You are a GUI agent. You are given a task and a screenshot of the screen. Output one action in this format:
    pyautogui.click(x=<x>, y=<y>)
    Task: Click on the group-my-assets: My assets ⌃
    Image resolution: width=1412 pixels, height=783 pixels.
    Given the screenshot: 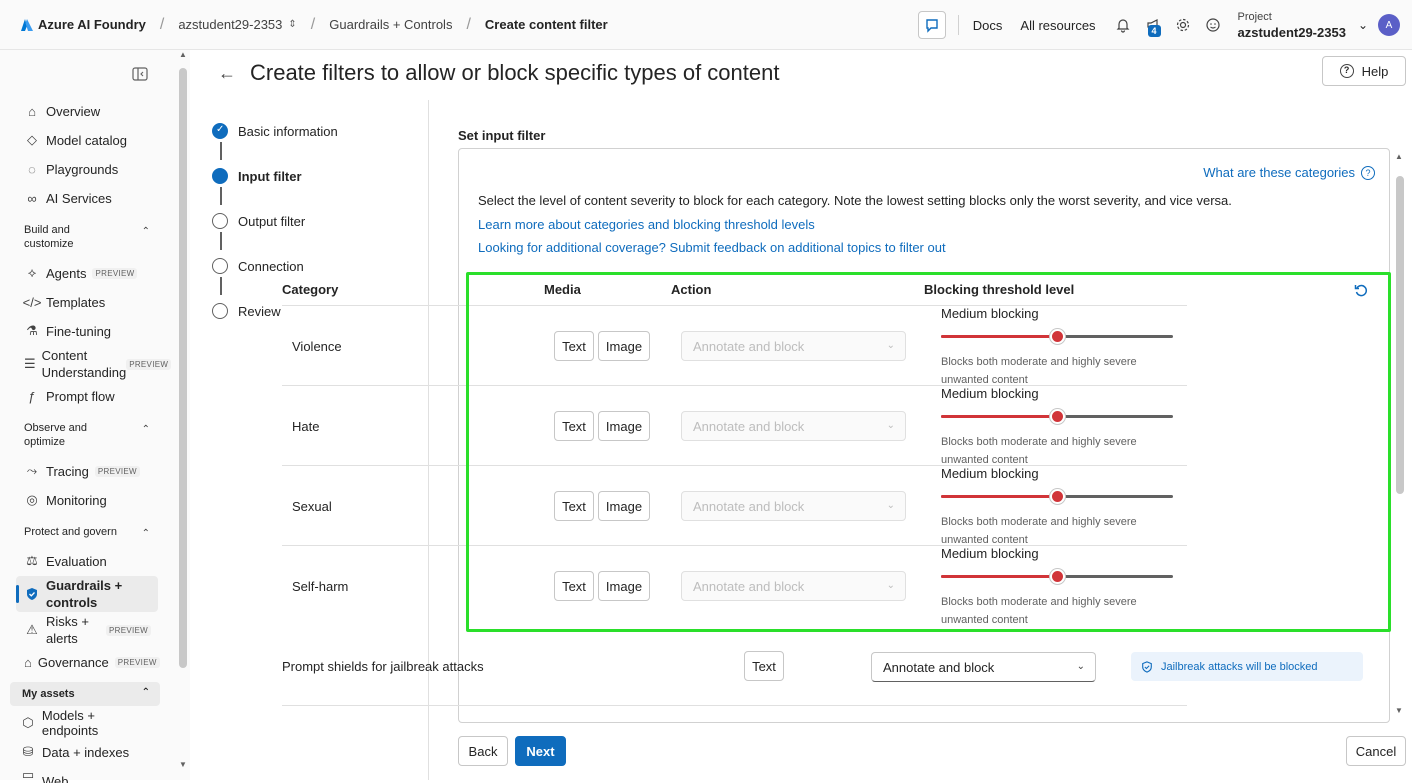 What is the action you would take?
    pyautogui.click(x=85, y=694)
    